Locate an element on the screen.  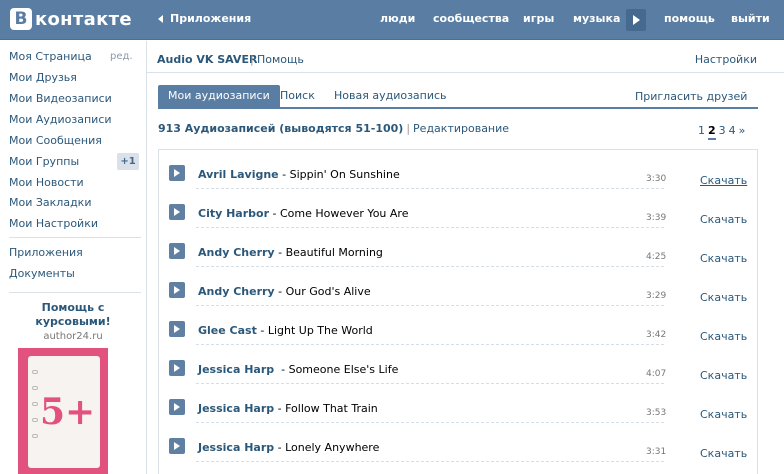
apps-breadcrumb-label: Приложения is located at coordinates (211, 18).